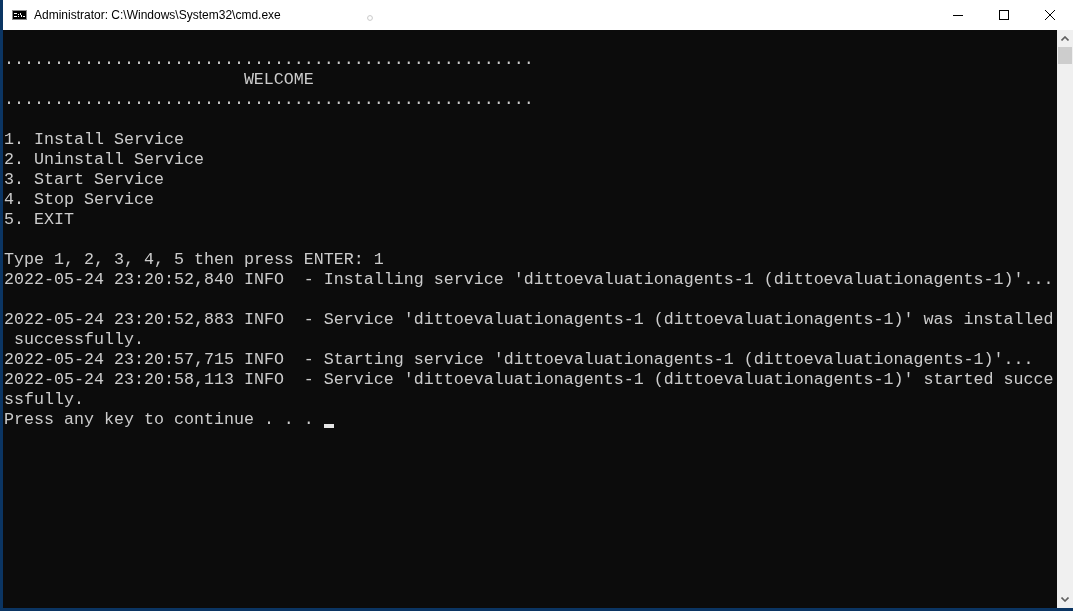  Describe the element at coordinates (1065, 38) in the screenshot. I see `chevron-up-icon` at that location.